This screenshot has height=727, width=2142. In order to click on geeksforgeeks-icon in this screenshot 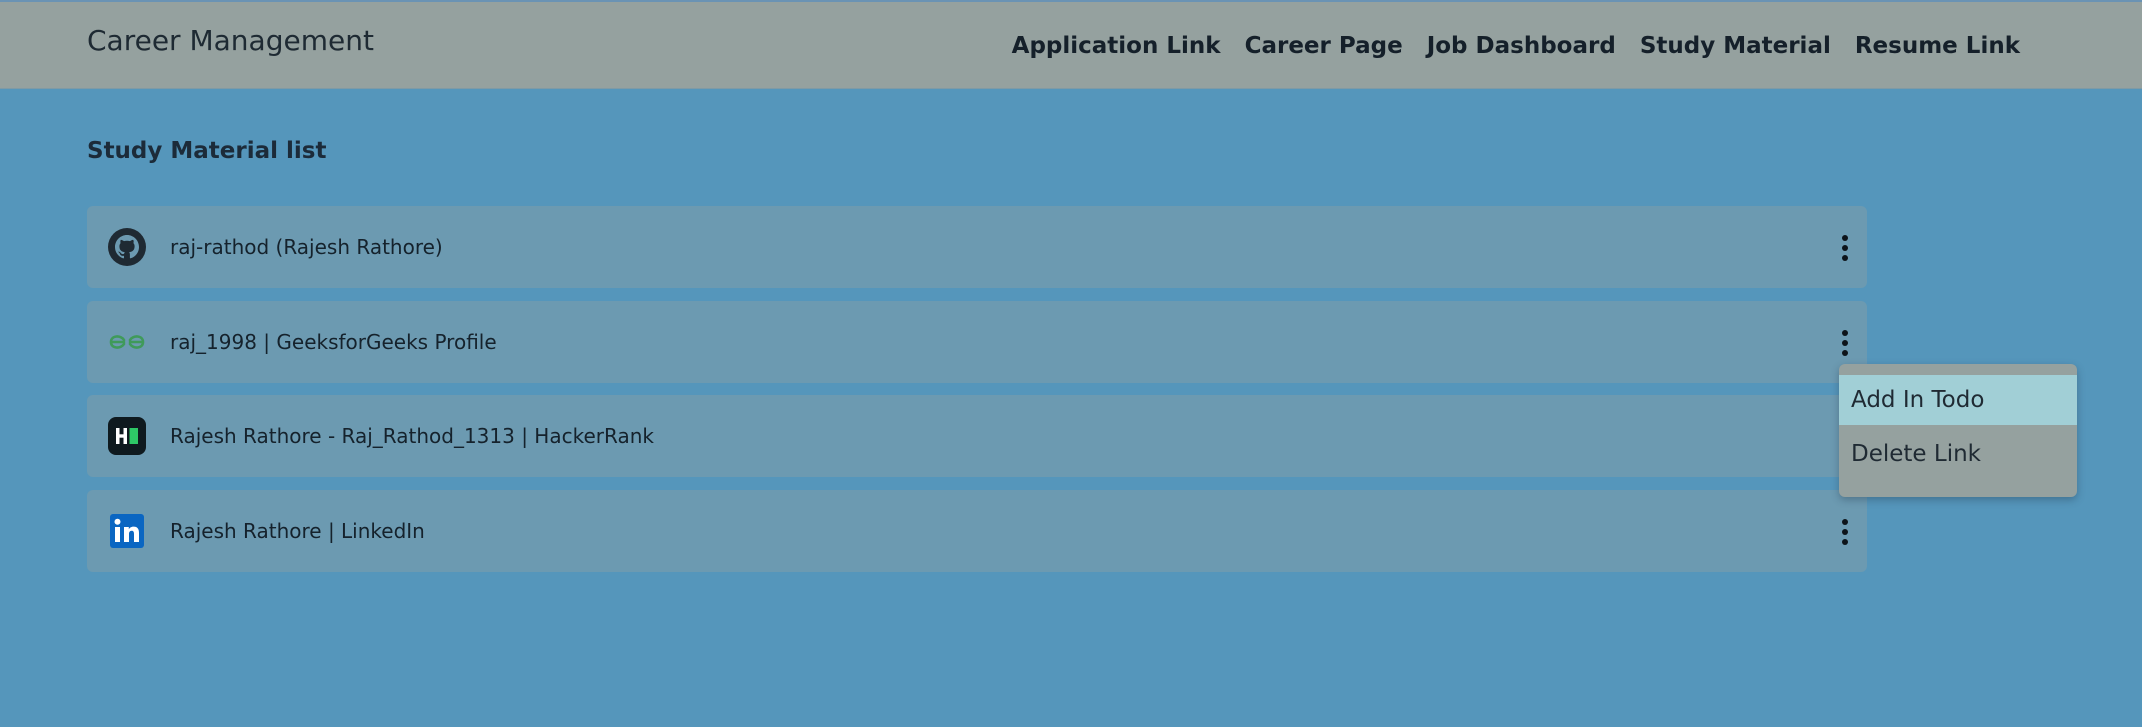, I will do `click(127, 342)`.